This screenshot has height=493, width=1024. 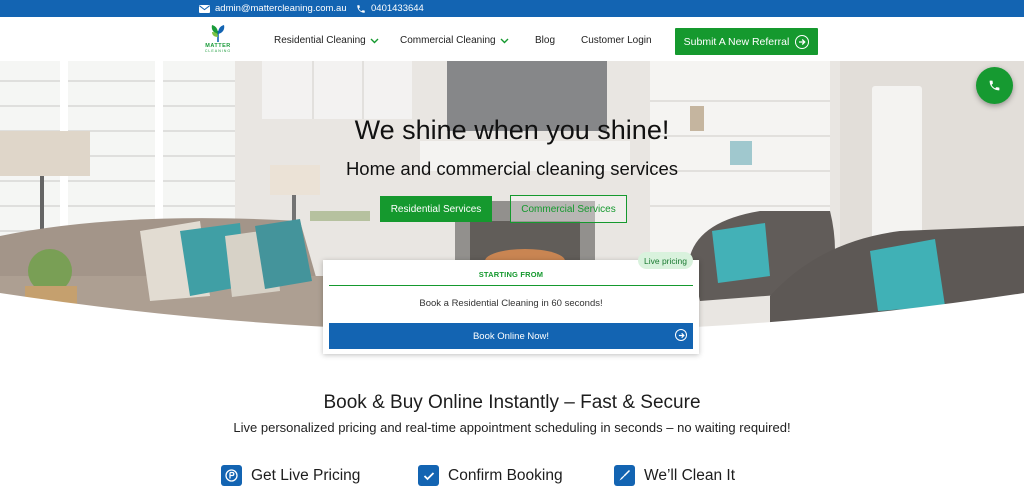 What do you see at coordinates (511, 285) in the screenshot?
I see `card-divider` at bounding box center [511, 285].